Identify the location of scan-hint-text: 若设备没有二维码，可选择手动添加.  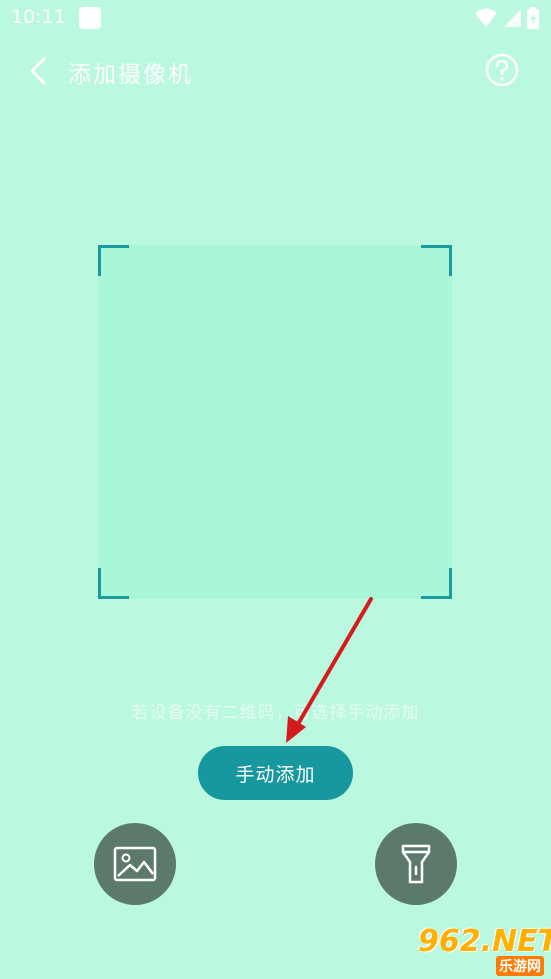
(275, 713).